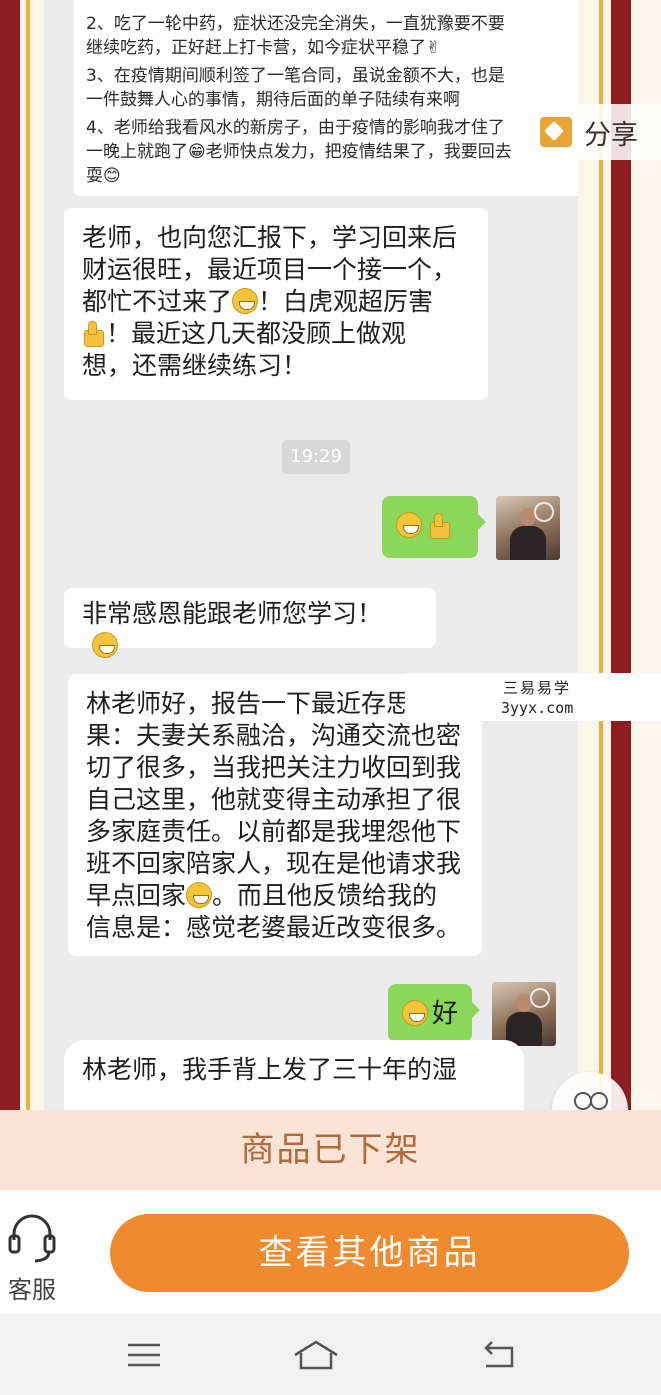 The height and width of the screenshot is (1395, 661). I want to click on menu-button, so click(144, 1354).